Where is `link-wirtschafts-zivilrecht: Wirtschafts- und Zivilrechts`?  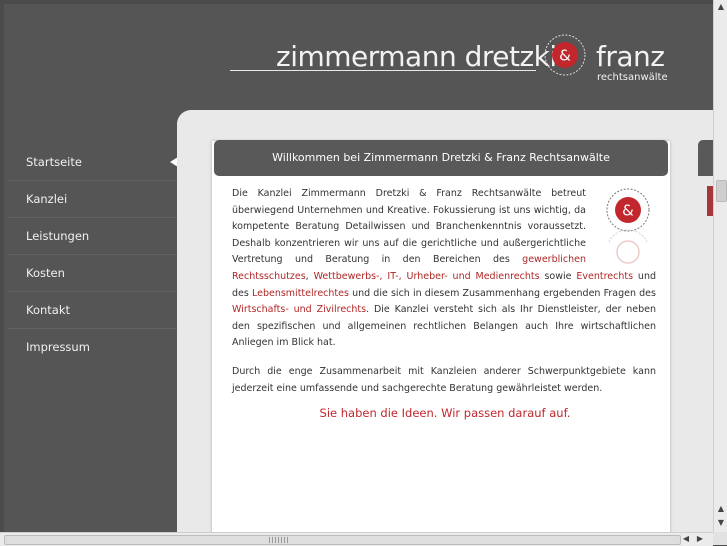 link-wirtschafts-zivilrecht: Wirtschafts- und Zivilrechts is located at coordinates (299, 309).